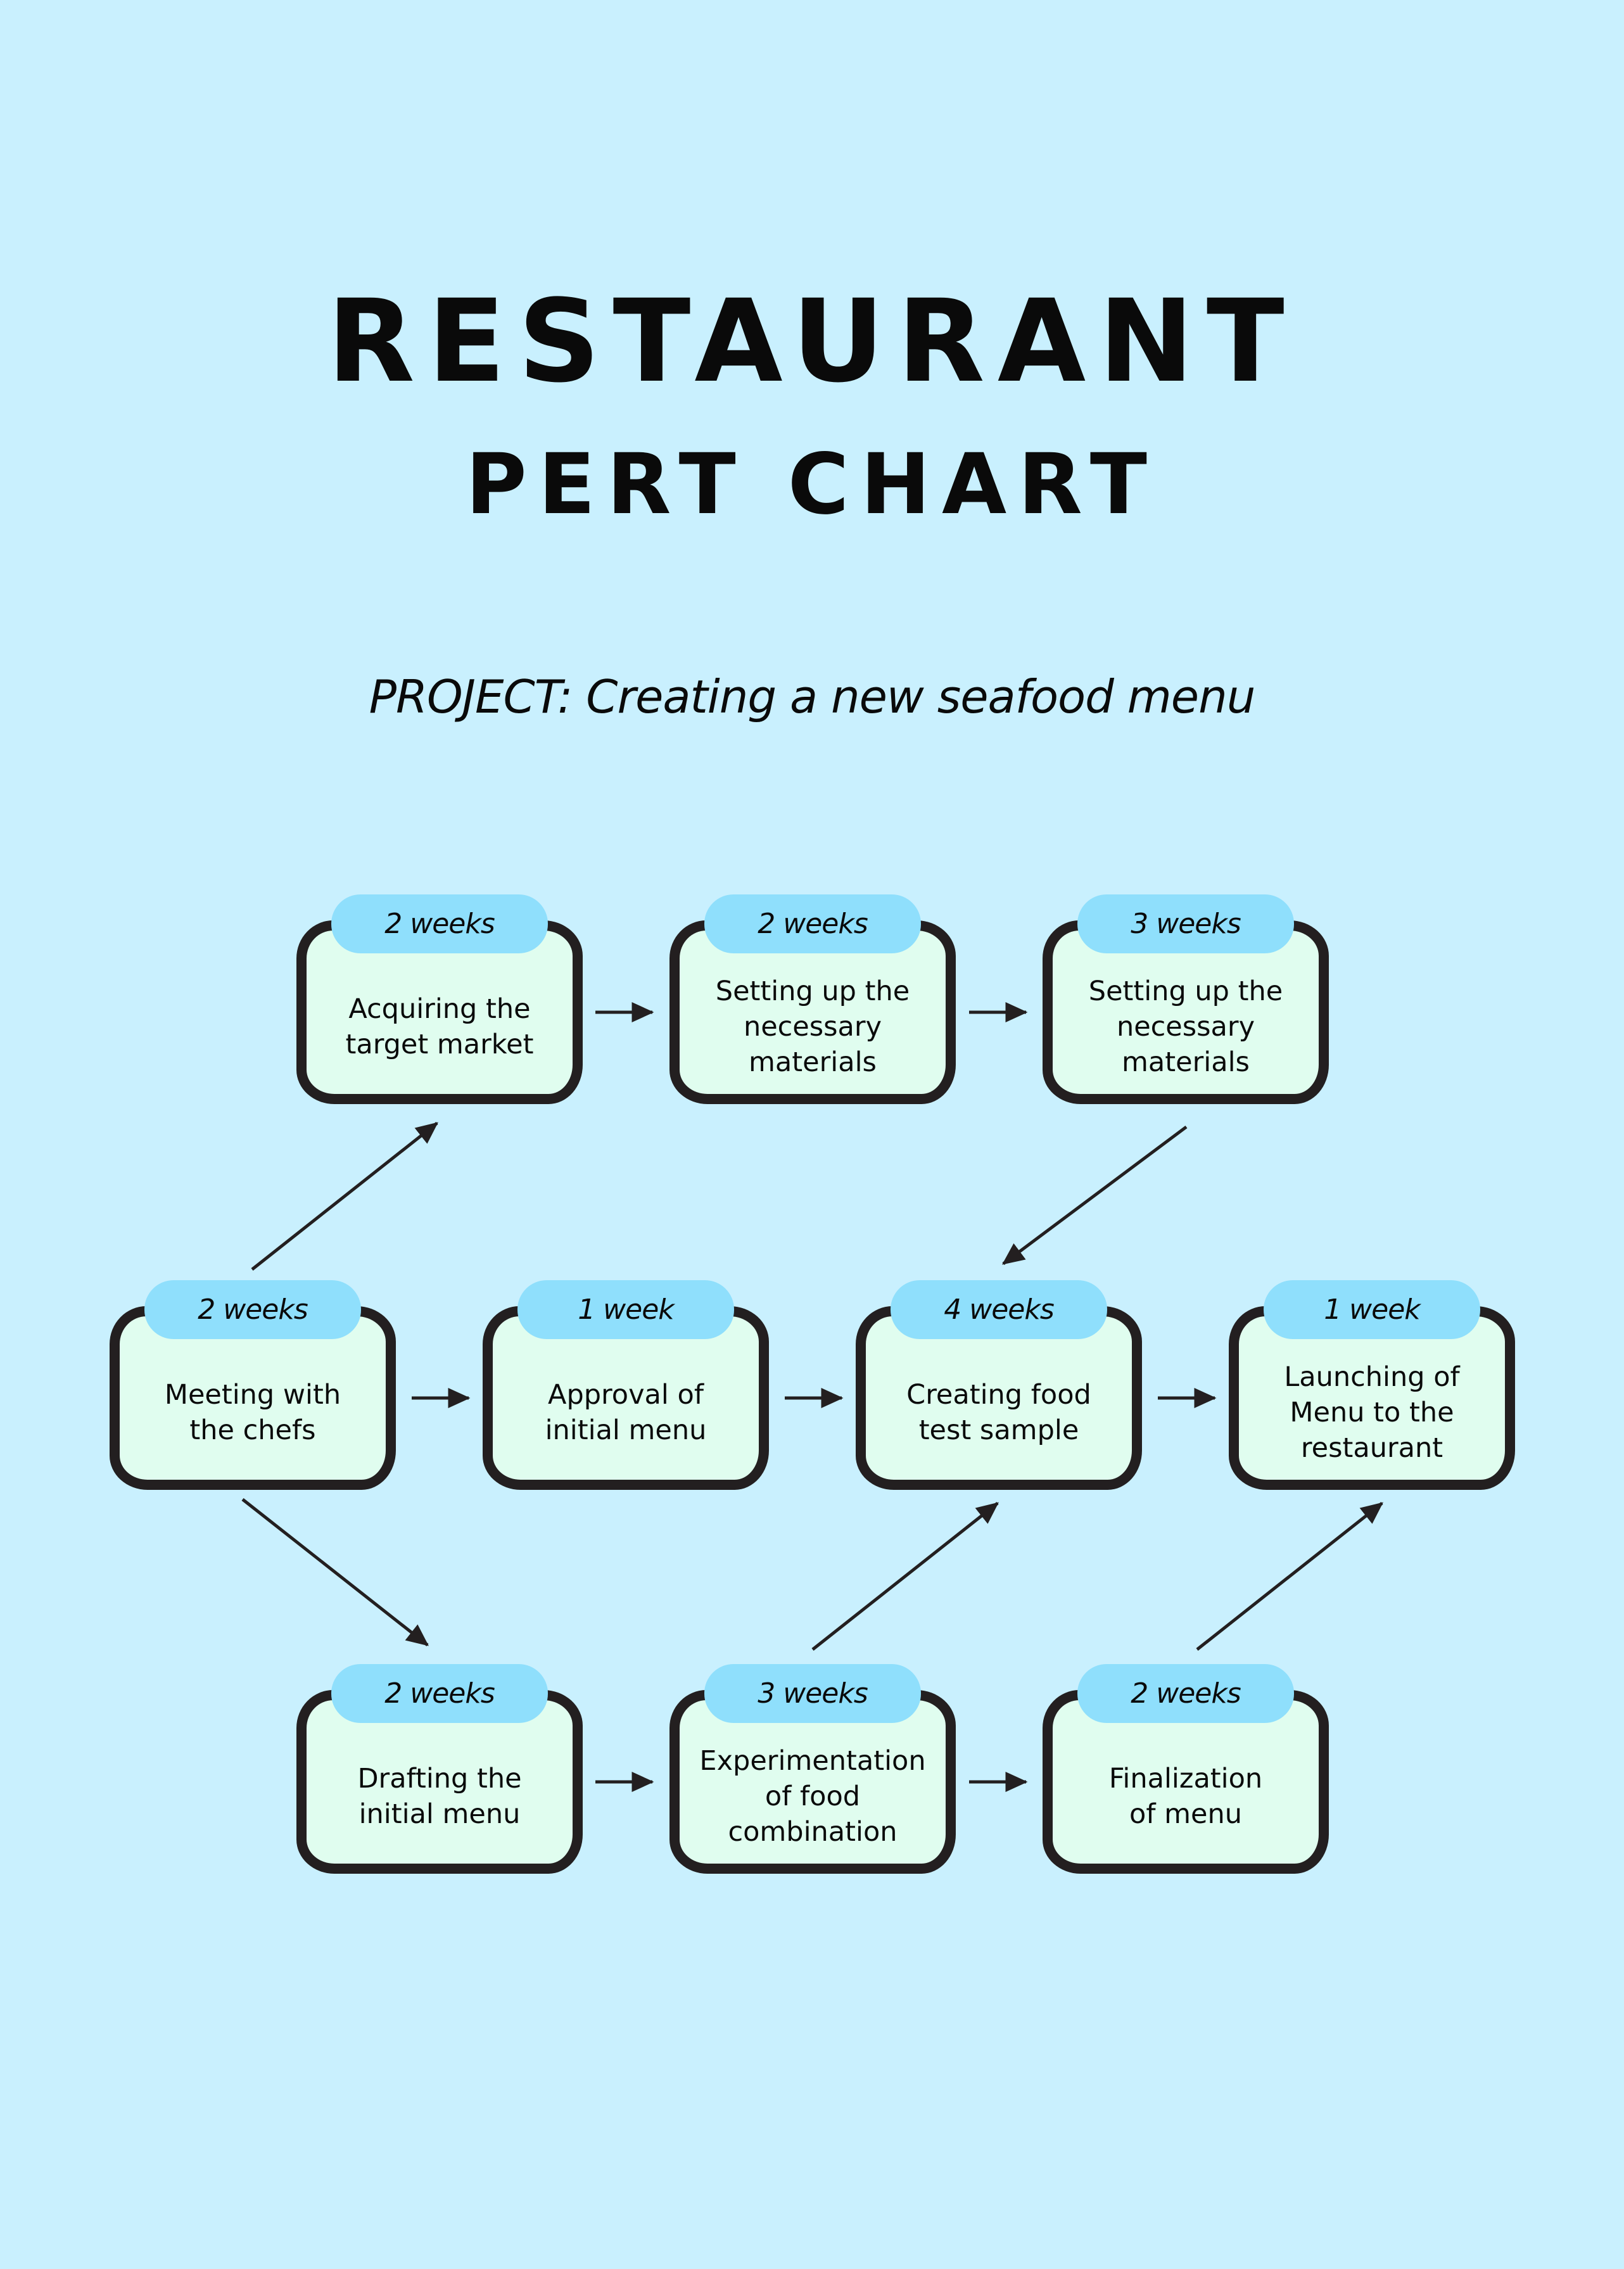 Image resolution: width=1624 pixels, height=2269 pixels. I want to click on node-creating: Creating food test sample 4 weeks, so click(999, 1385).